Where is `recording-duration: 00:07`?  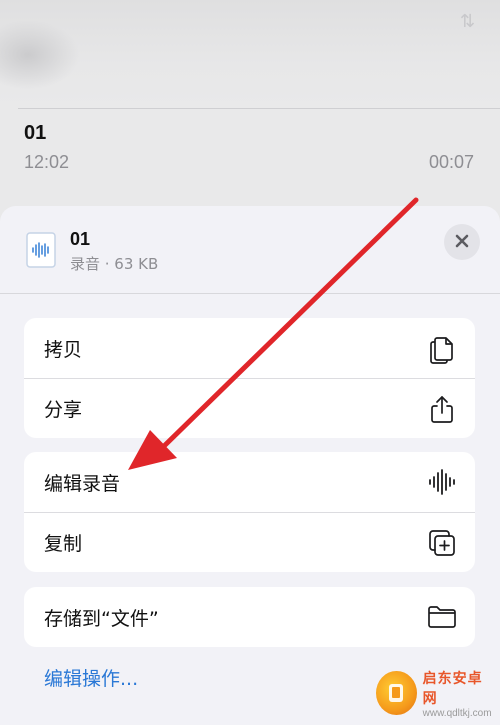 recording-duration: 00:07 is located at coordinates (451, 162).